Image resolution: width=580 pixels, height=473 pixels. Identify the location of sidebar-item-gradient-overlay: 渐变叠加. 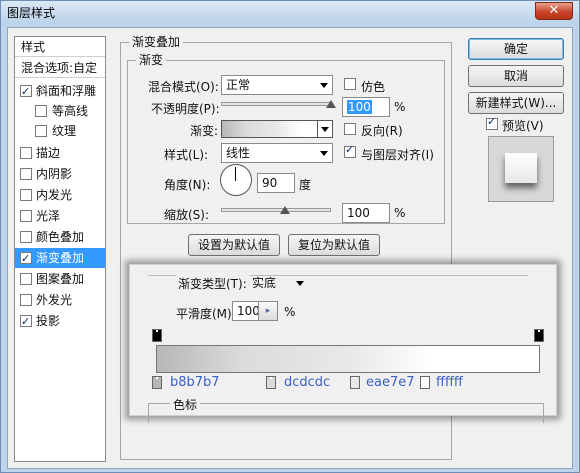
(60, 258).